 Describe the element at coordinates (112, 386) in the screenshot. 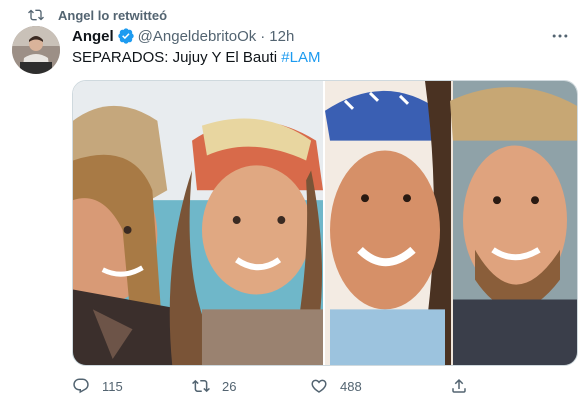

I see `reply-count: 115` at that location.